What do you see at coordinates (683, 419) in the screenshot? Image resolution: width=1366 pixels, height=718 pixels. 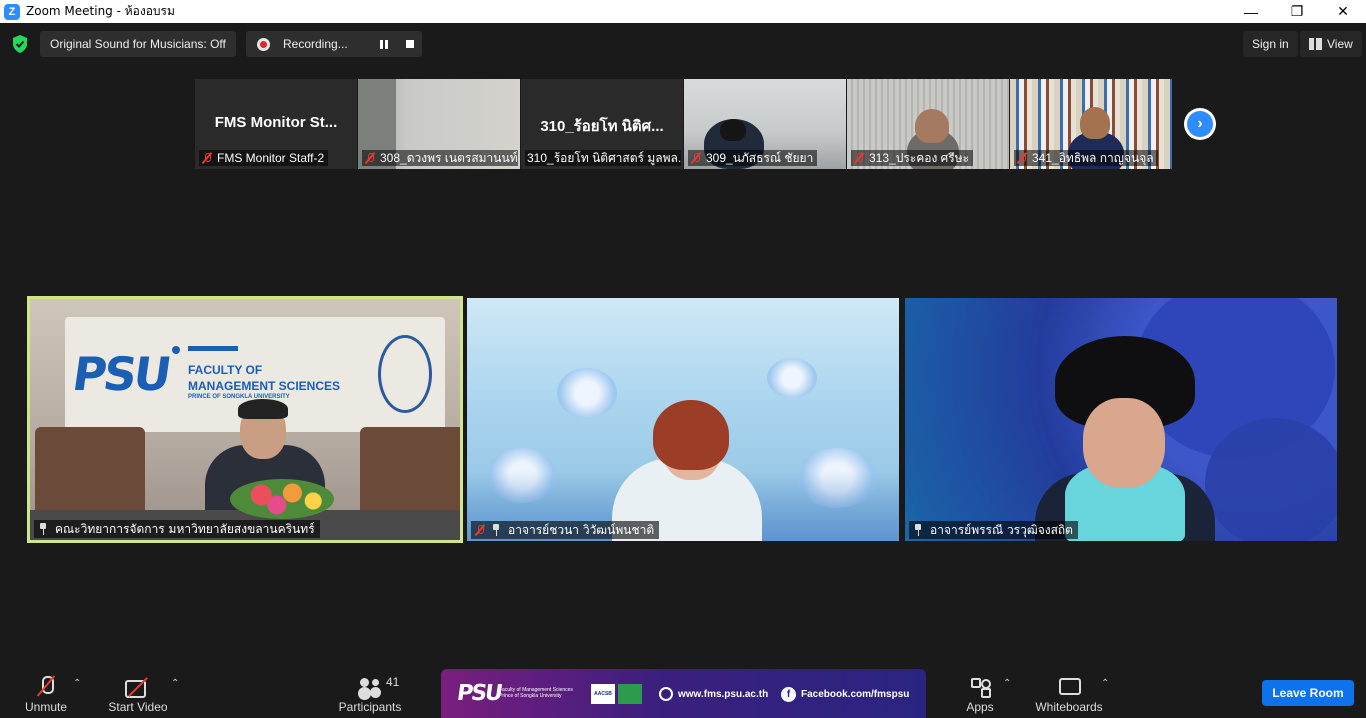 I see `video-tile: อาจารย์ชวนา วิวัฒน์พนชาติ` at bounding box center [683, 419].